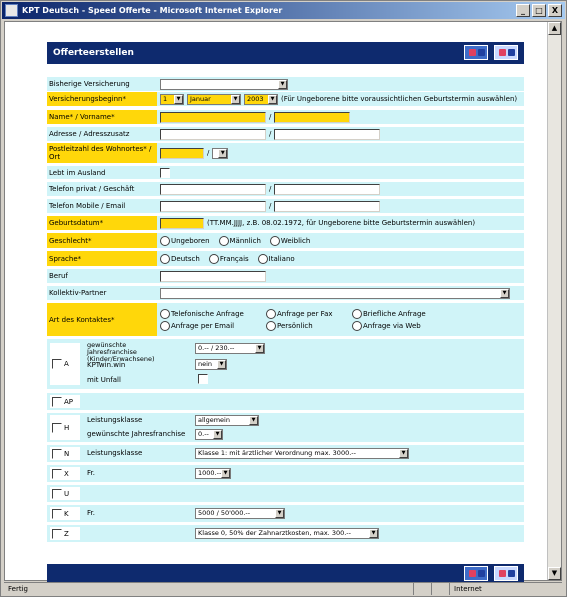  What do you see at coordinates (66, 364) in the screenshot?
I see `block-code: A` at bounding box center [66, 364].